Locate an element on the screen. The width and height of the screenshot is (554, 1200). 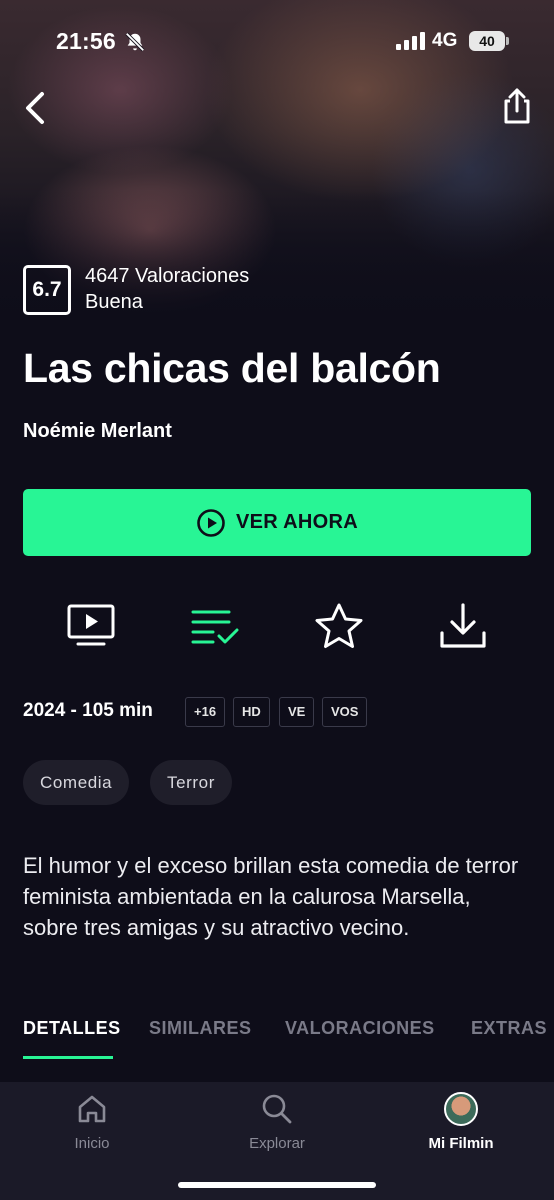
director-link: Noémie Merlant is located at coordinates (97, 431).